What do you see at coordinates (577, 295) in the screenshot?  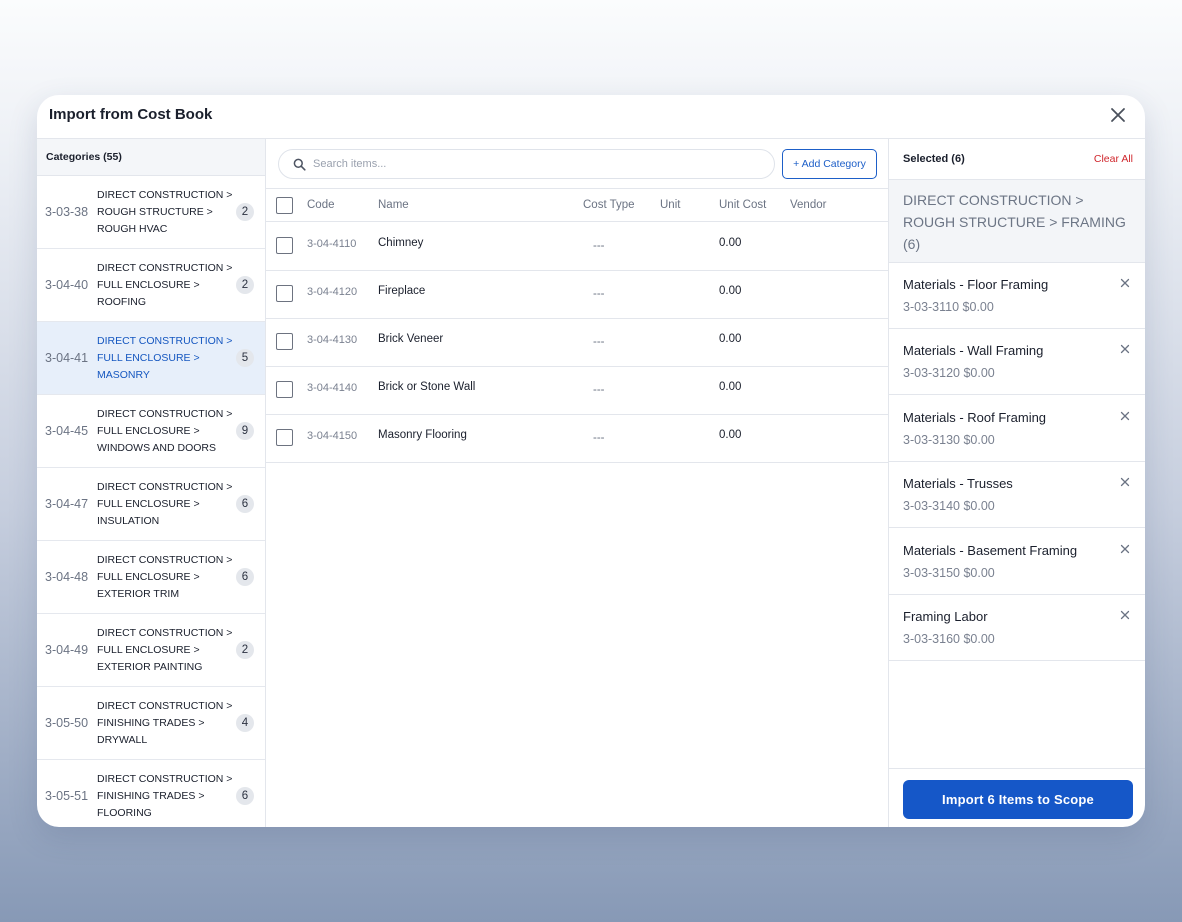 I see `table-row: 3-04-4120 Fireplace --- 0.00` at bounding box center [577, 295].